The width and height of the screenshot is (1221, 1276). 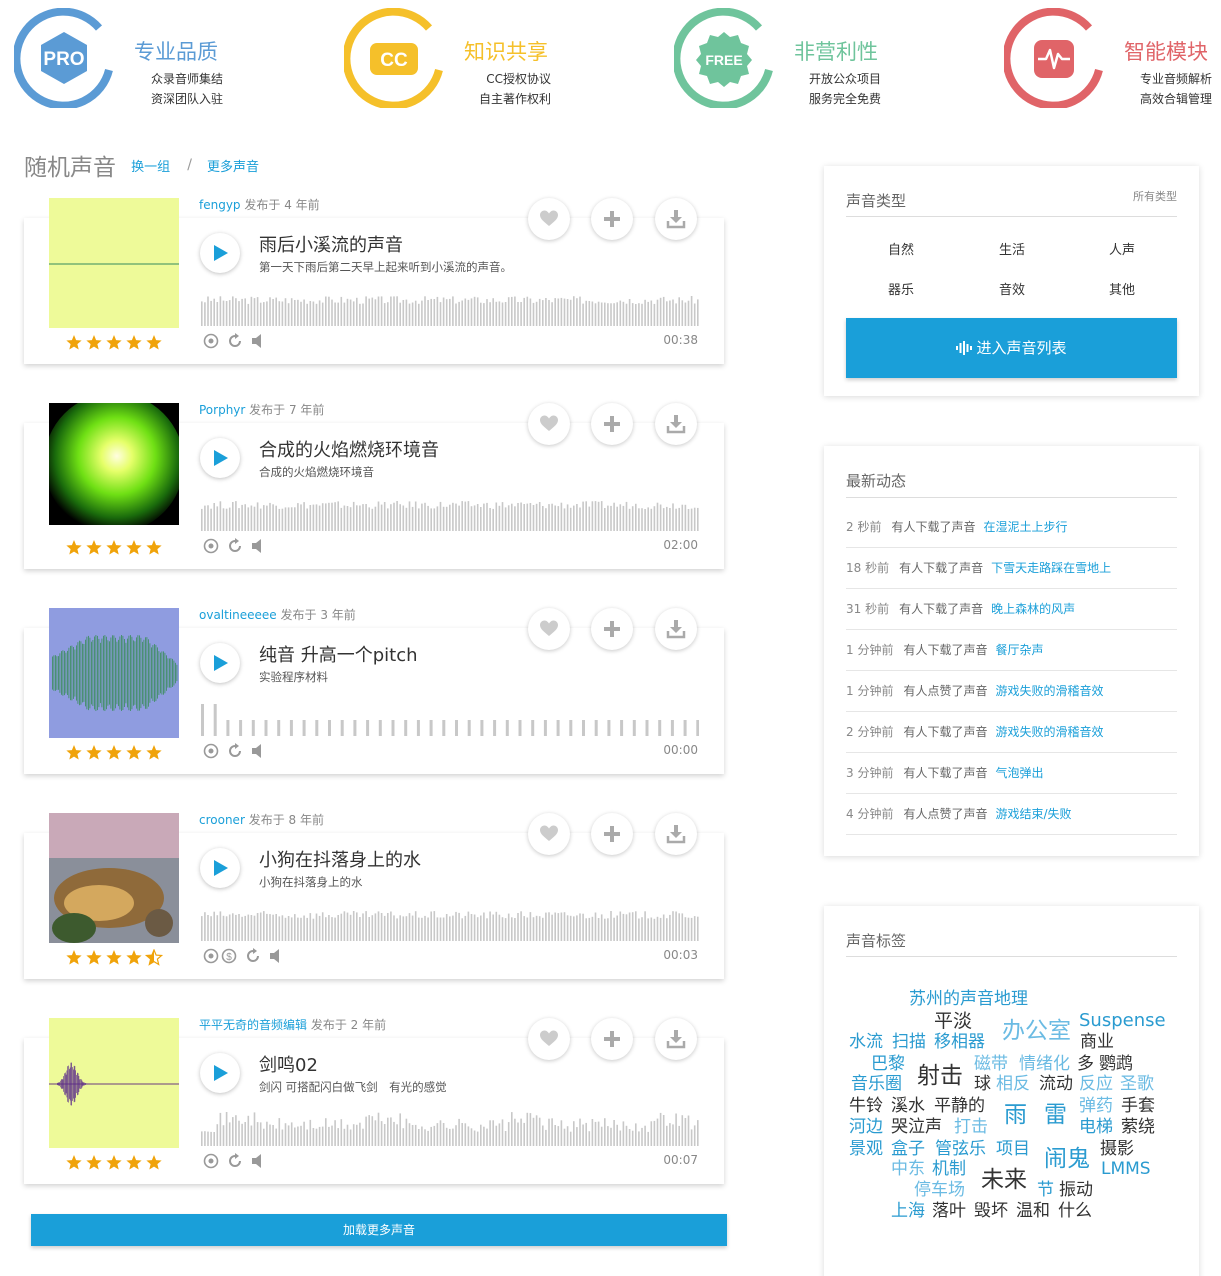 I want to click on more-sounds-link: 更多声音, so click(x=233, y=167).